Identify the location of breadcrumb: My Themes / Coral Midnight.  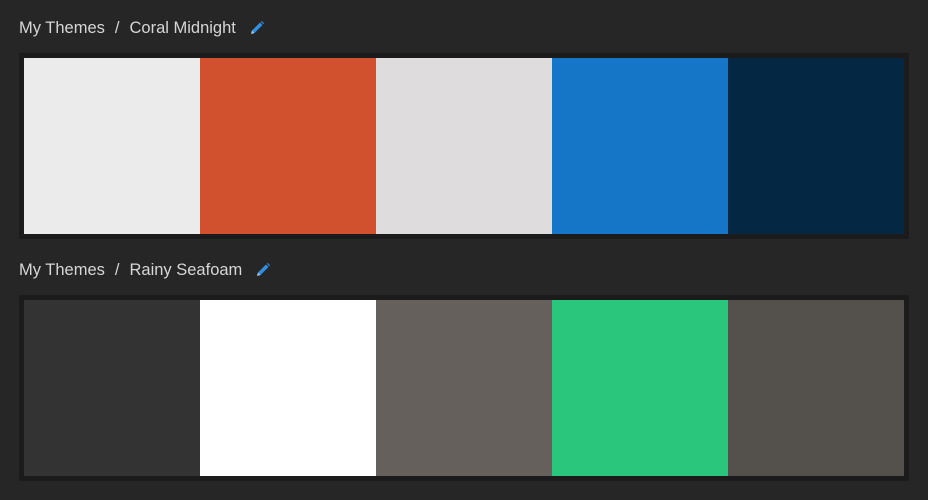
(142, 28).